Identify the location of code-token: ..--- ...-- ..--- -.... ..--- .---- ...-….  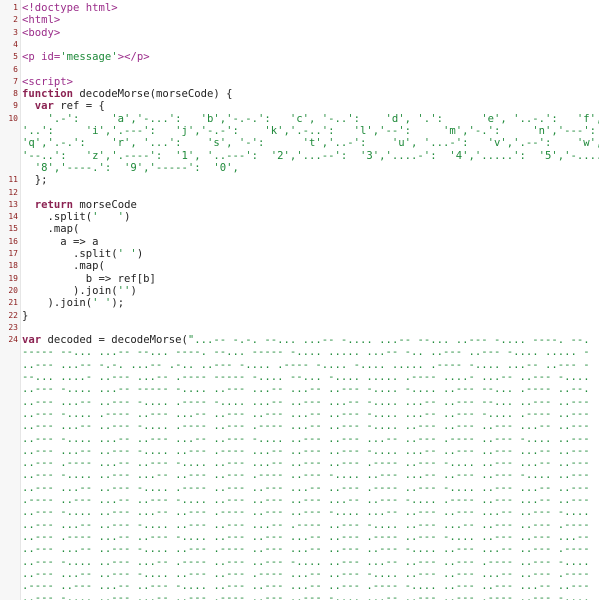
(306, 450).